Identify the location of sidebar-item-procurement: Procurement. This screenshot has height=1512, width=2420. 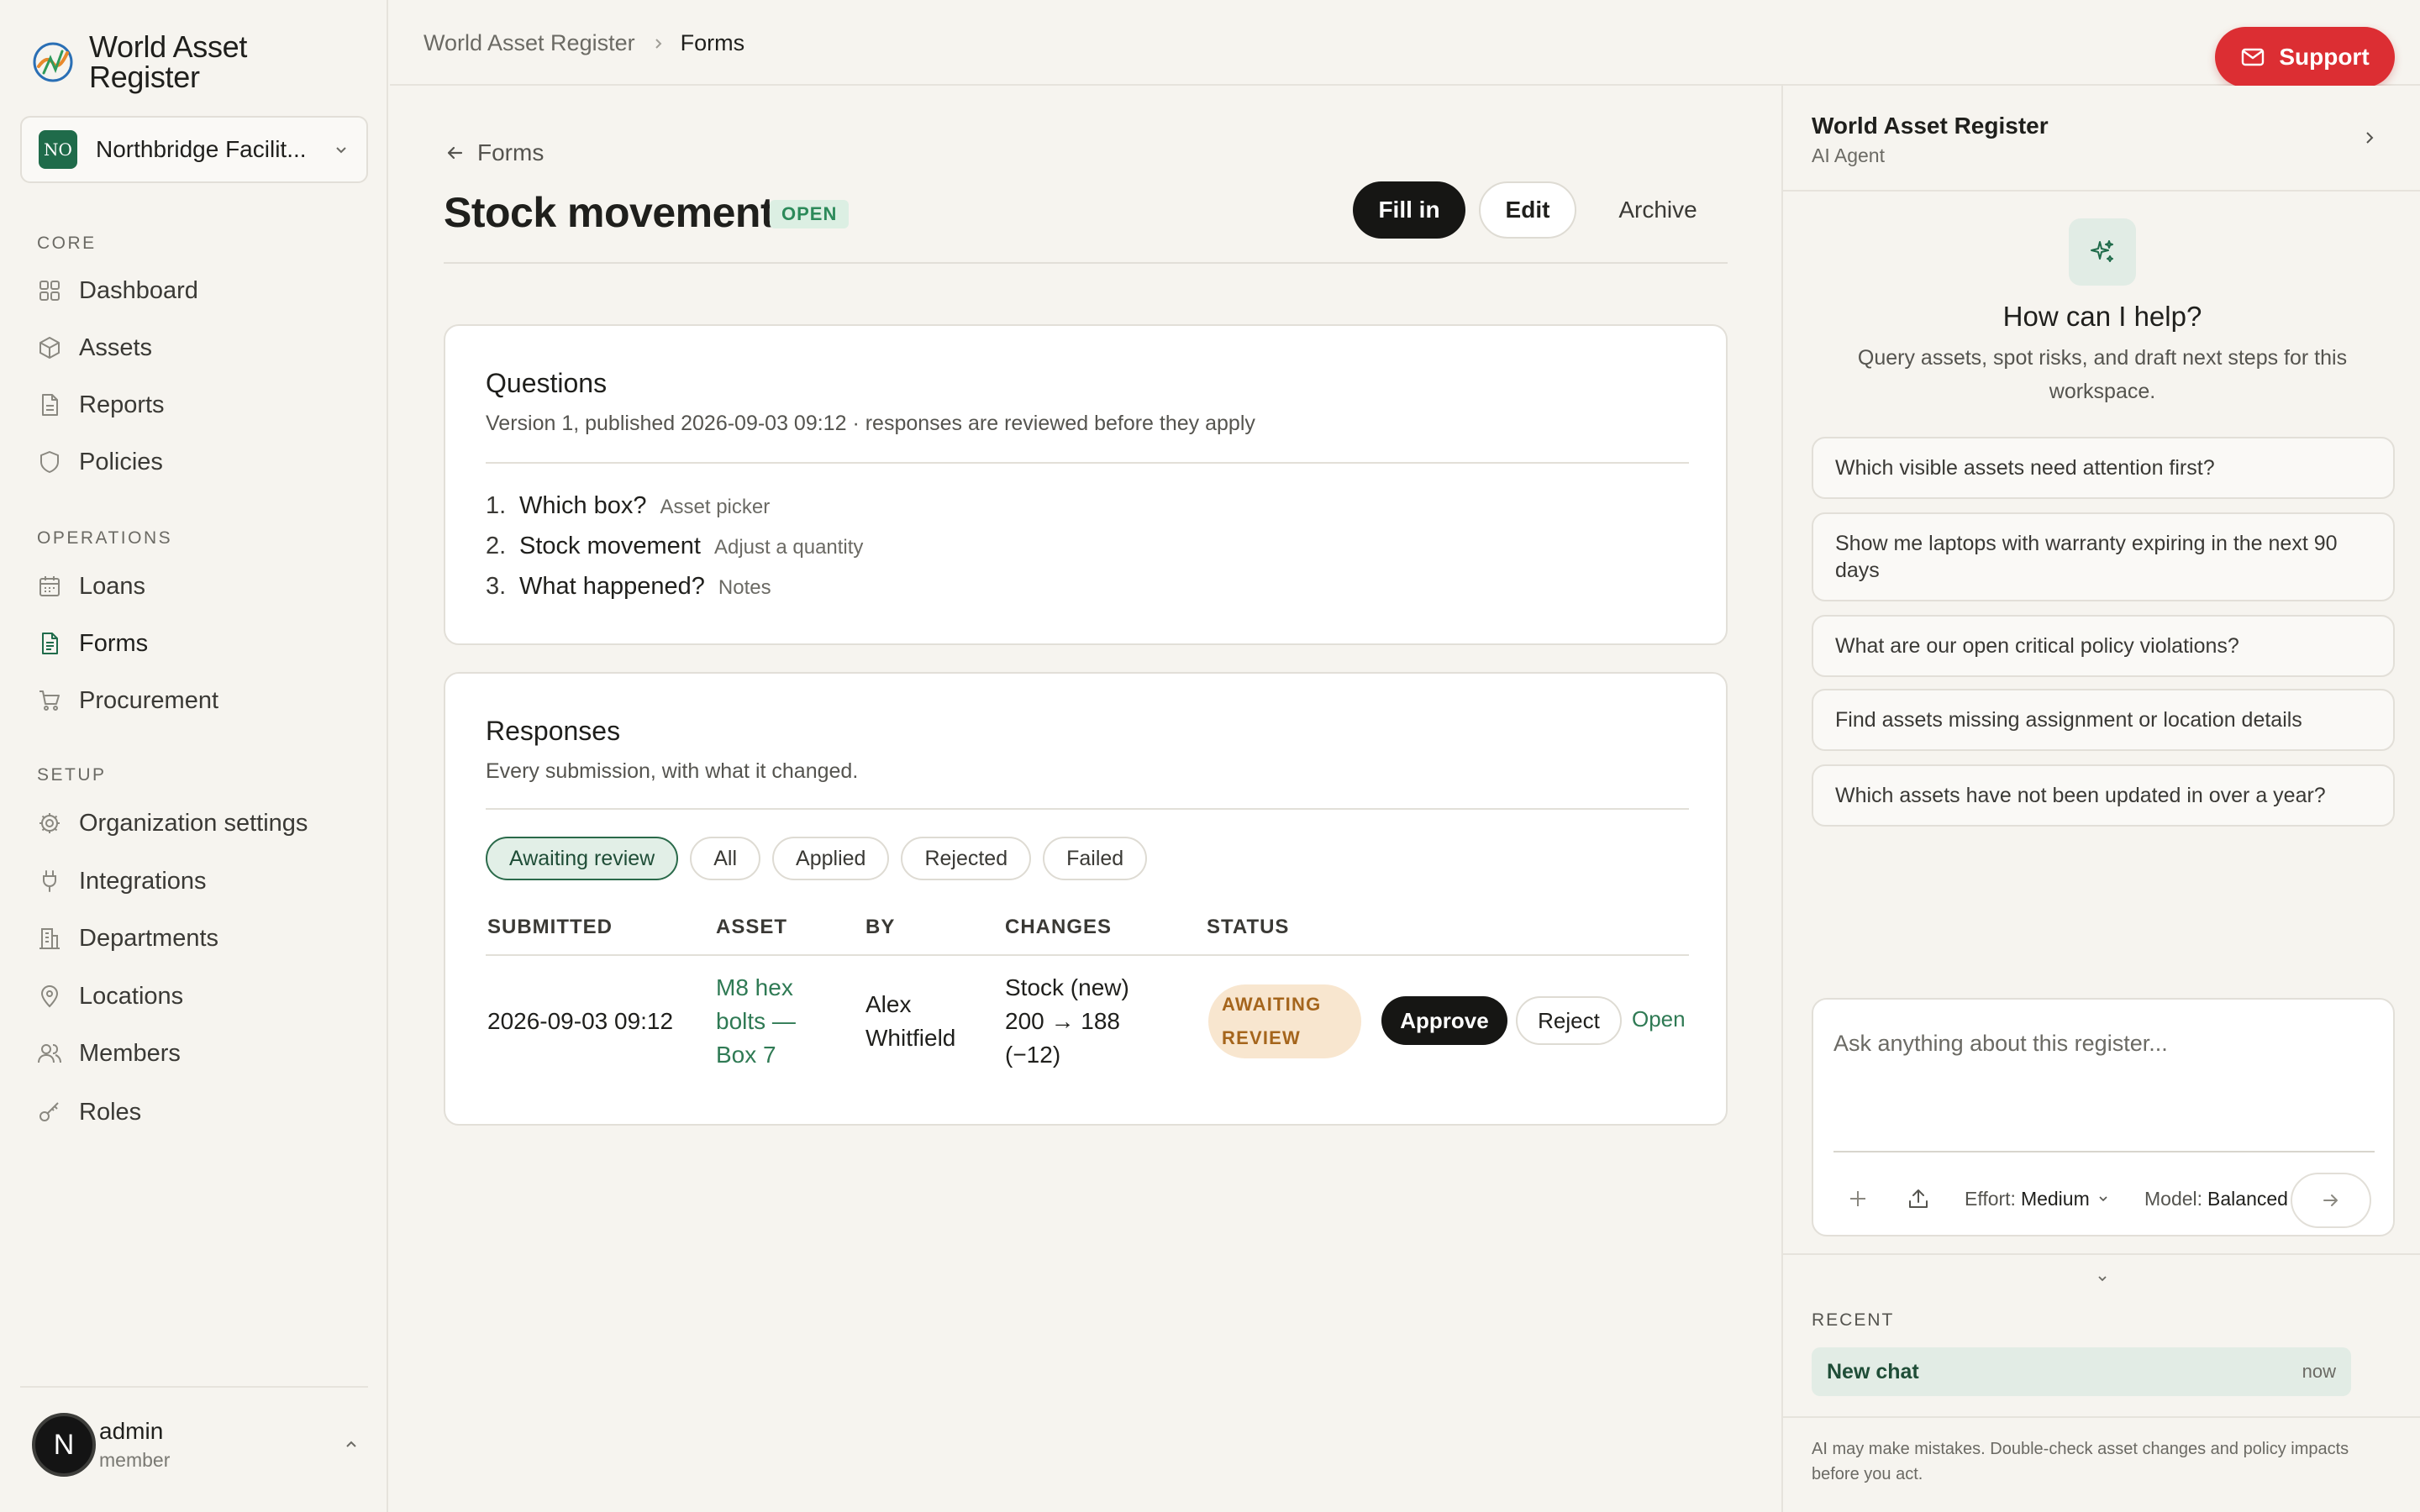
(128, 700).